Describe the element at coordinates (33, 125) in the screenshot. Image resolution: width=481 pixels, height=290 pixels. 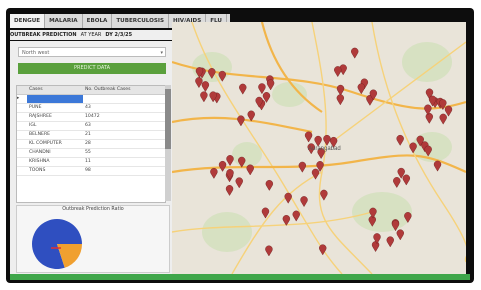
I see `row-name: IGL` at that location.